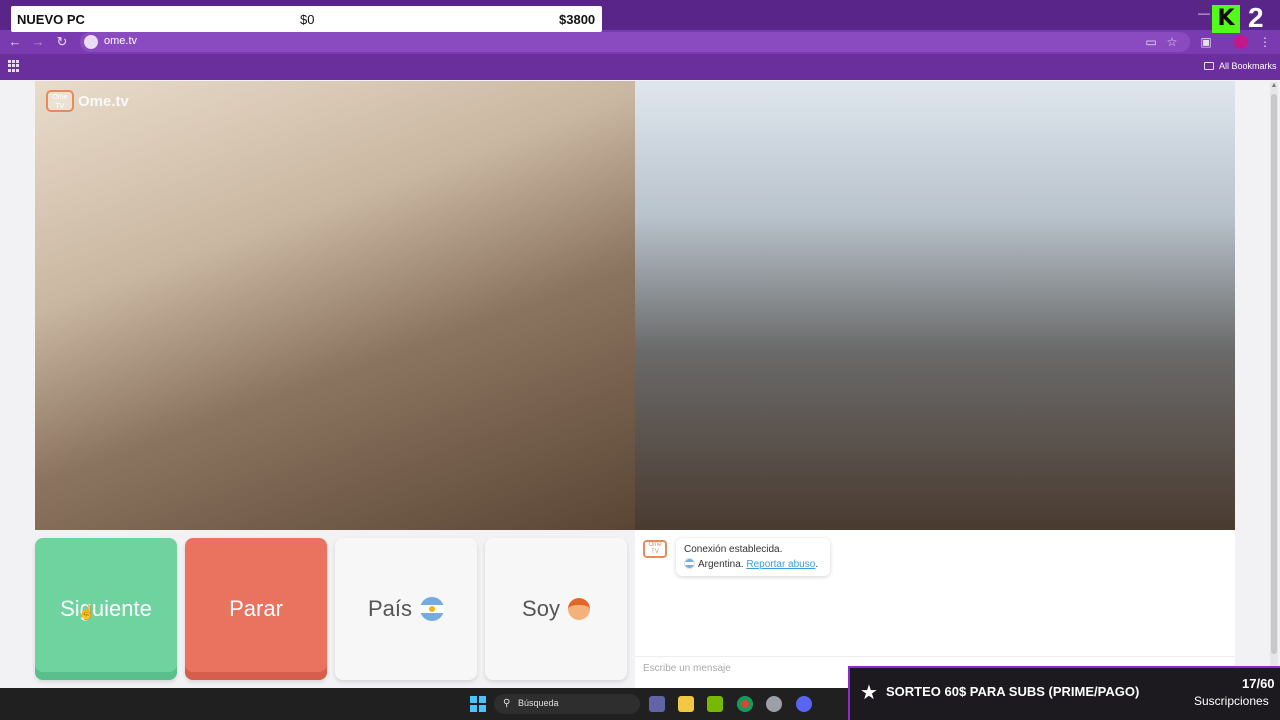 The image size is (1280, 720). I want to click on partner-country-text: Argentina., so click(721, 564).